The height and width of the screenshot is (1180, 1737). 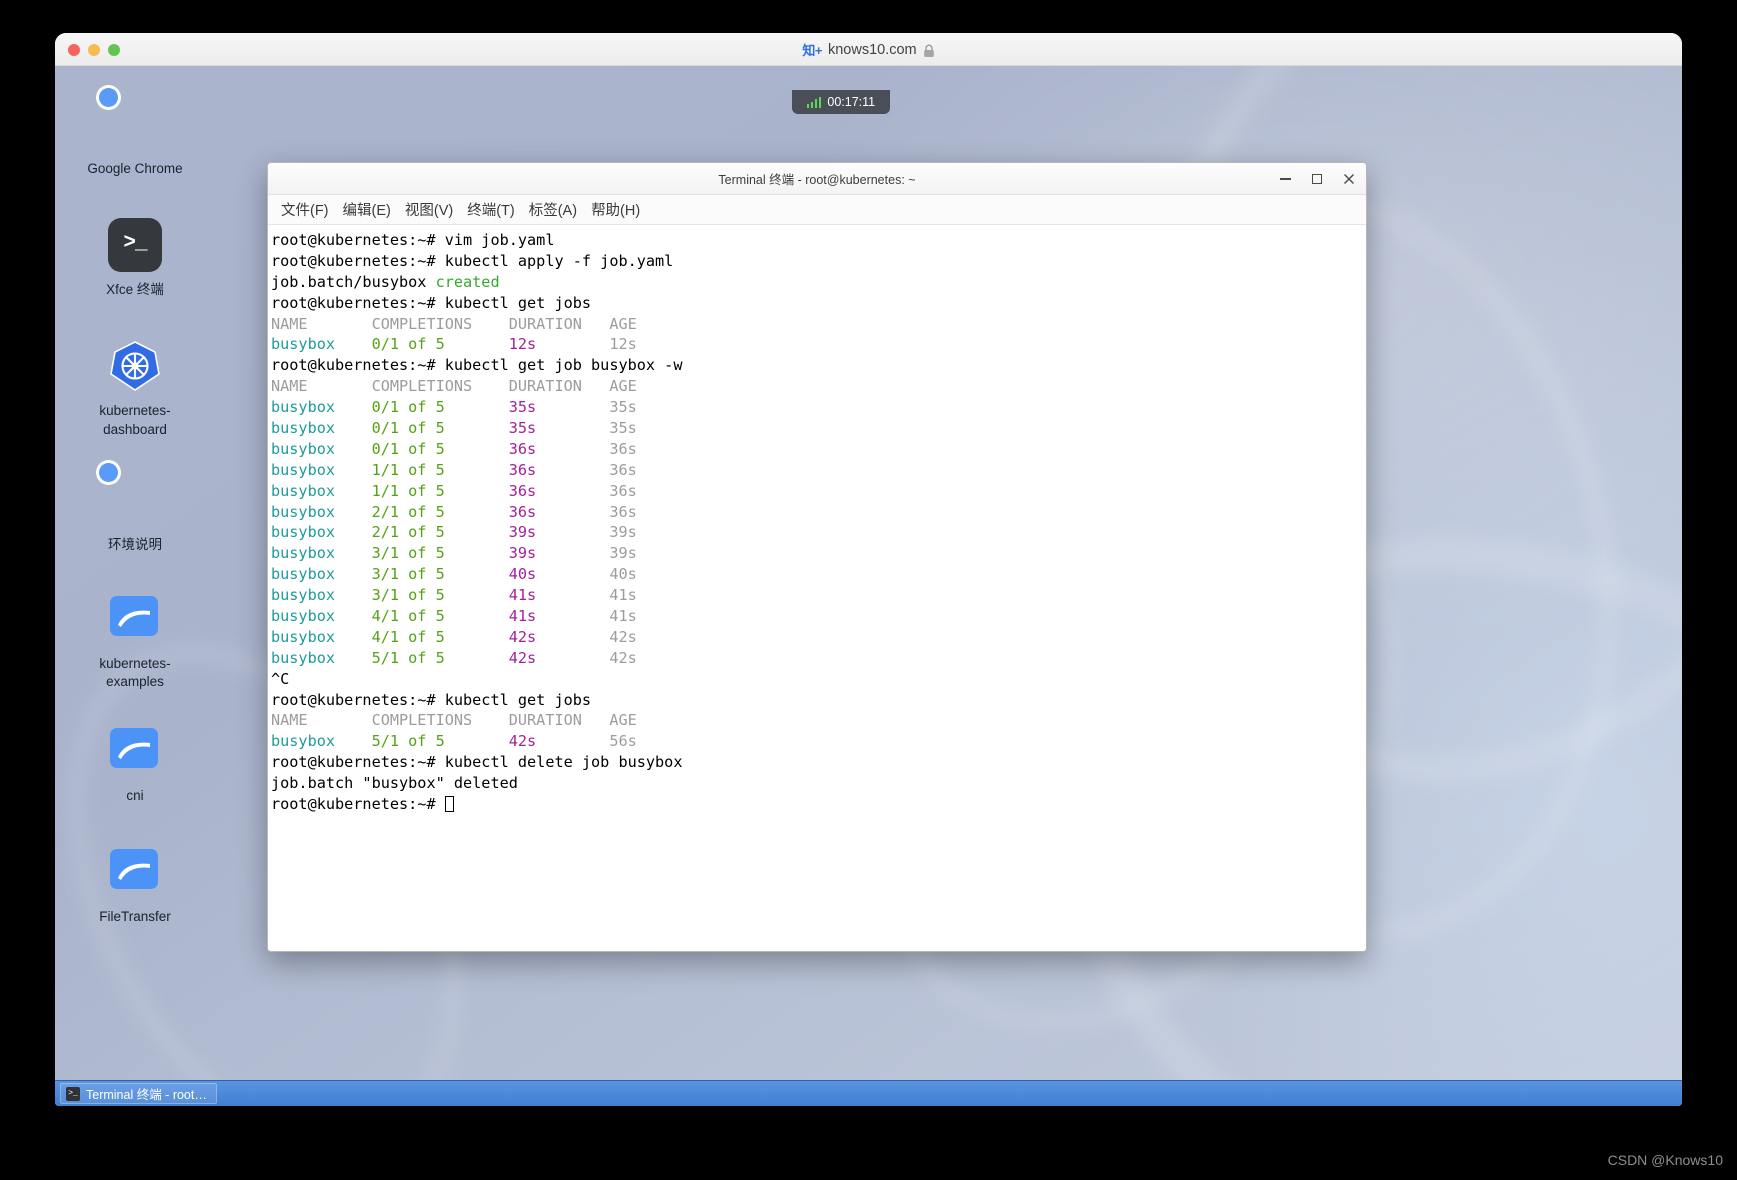 What do you see at coordinates (559, 616) in the screenshot?
I see `cell-duration: 41s` at bounding box center [559, 616].